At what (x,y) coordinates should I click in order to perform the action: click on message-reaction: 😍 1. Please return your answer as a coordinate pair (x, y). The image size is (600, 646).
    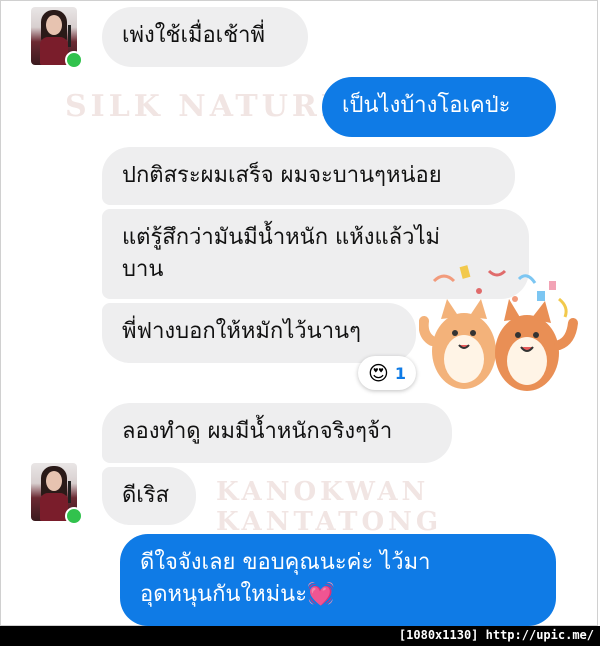
    Looking at the image, I should click on (387, 373).